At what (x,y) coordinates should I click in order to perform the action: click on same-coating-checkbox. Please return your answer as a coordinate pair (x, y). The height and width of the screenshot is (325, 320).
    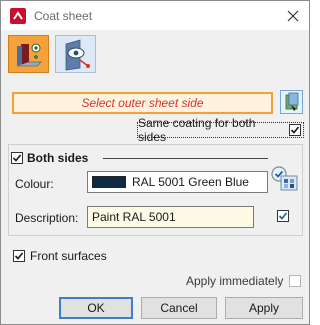
    Looking at the image, I should click on (295, 130).